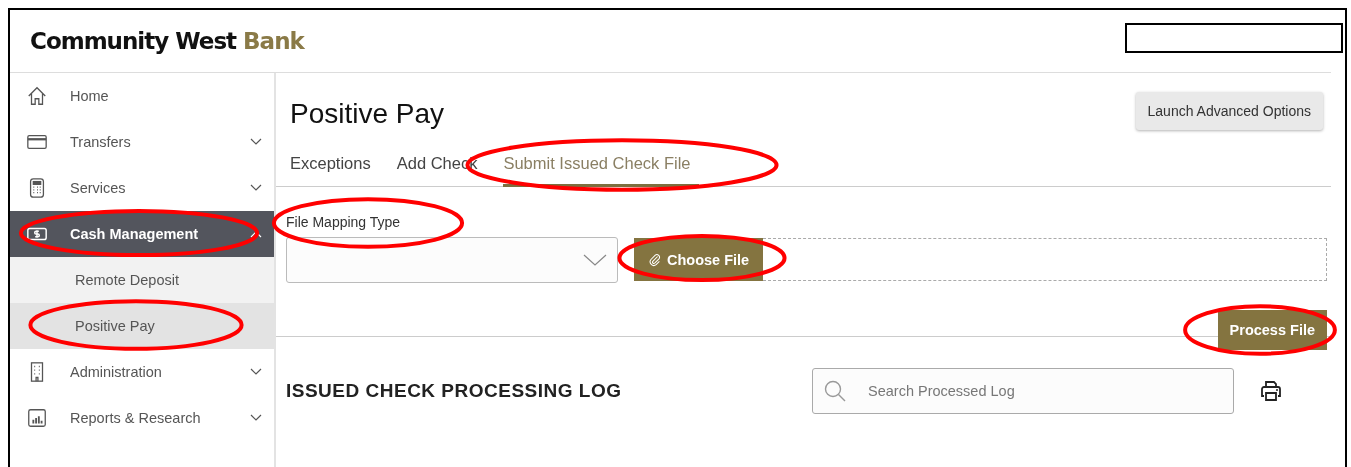 This screenshot has width=1351, height=467. I want to click on paperclip-icon, so click(655, 259).